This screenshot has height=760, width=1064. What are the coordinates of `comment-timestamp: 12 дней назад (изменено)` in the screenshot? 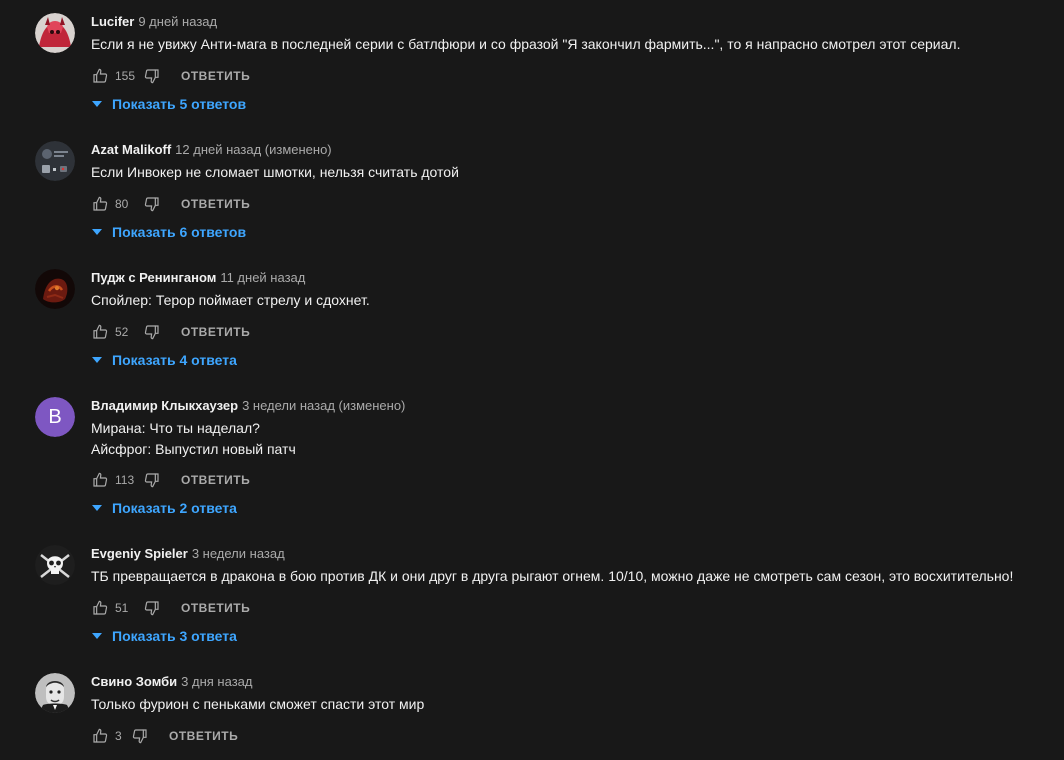 It's located at (253, 149).